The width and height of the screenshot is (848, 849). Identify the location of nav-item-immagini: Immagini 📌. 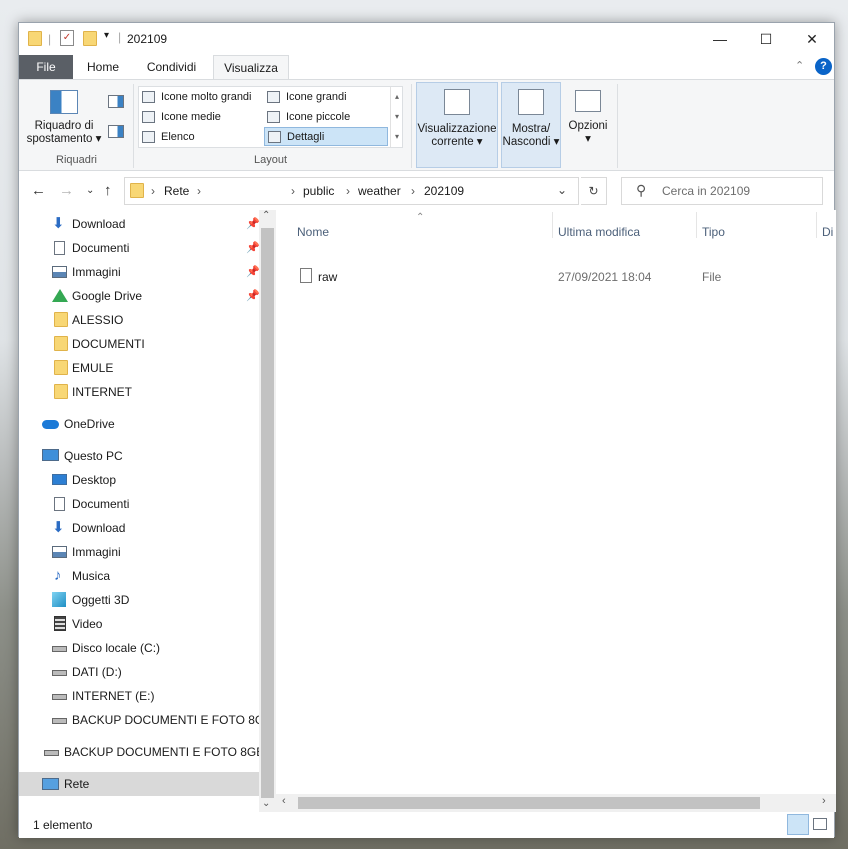
(139, 272).